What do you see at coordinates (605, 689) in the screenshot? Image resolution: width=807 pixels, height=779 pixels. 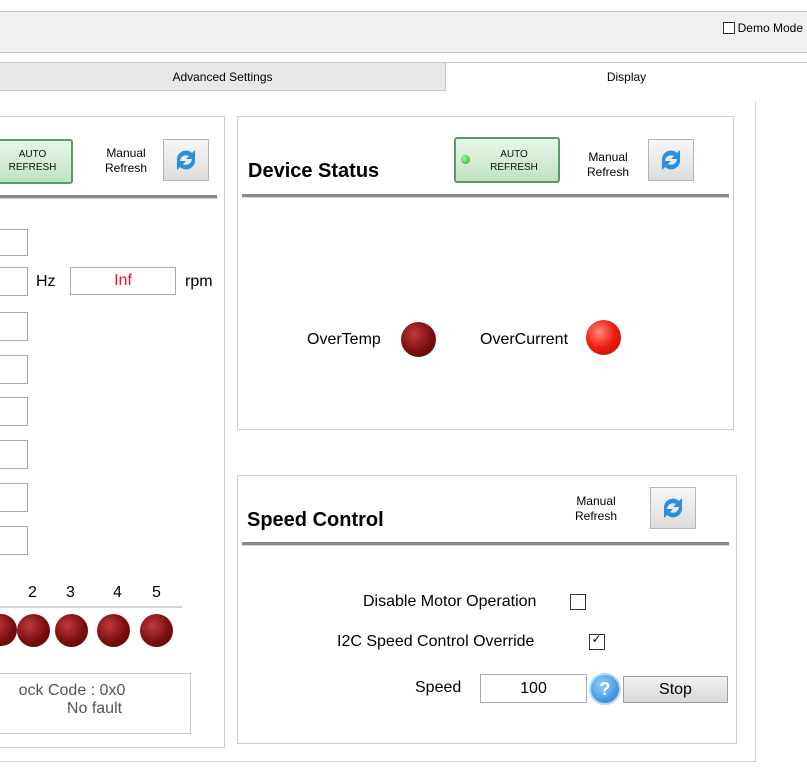 I see `help-icon: ?` at bounding box center [605, 689].